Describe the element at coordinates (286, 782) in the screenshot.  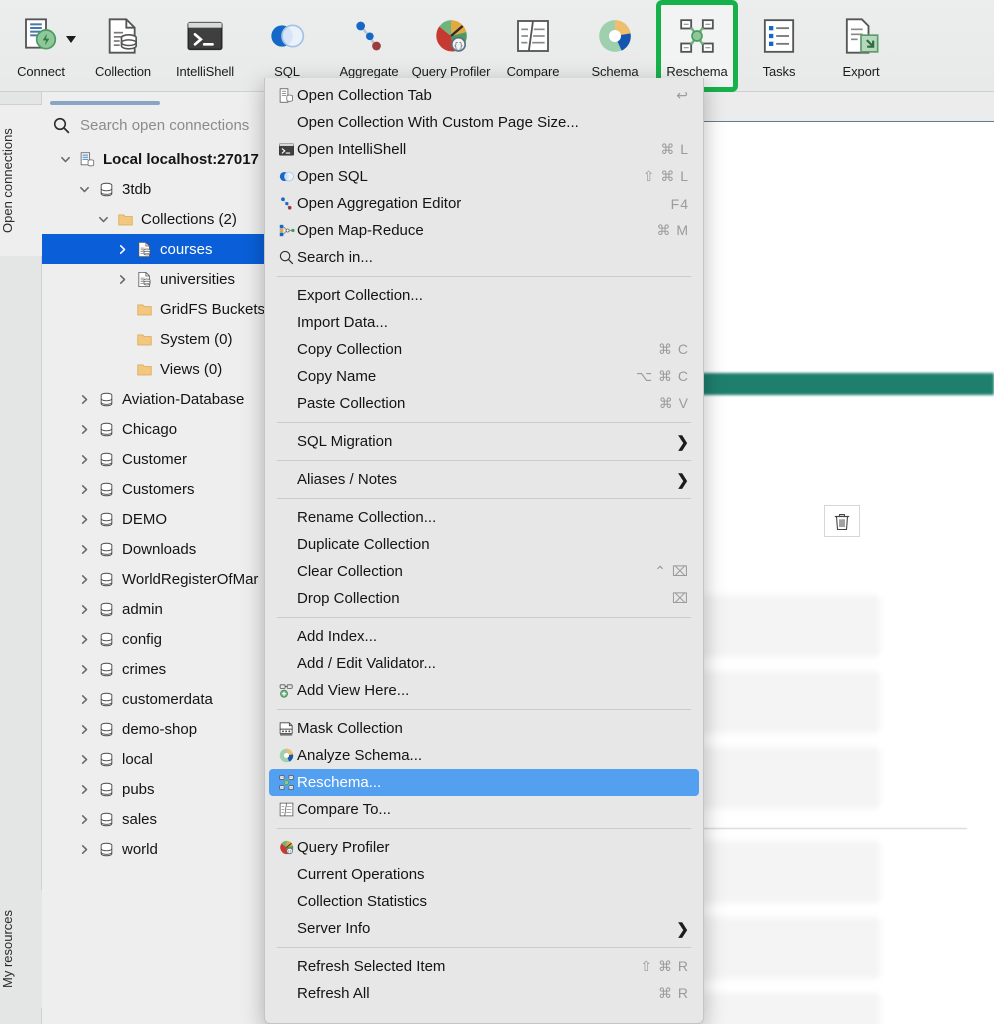
I see `reschema-icon` at that location.